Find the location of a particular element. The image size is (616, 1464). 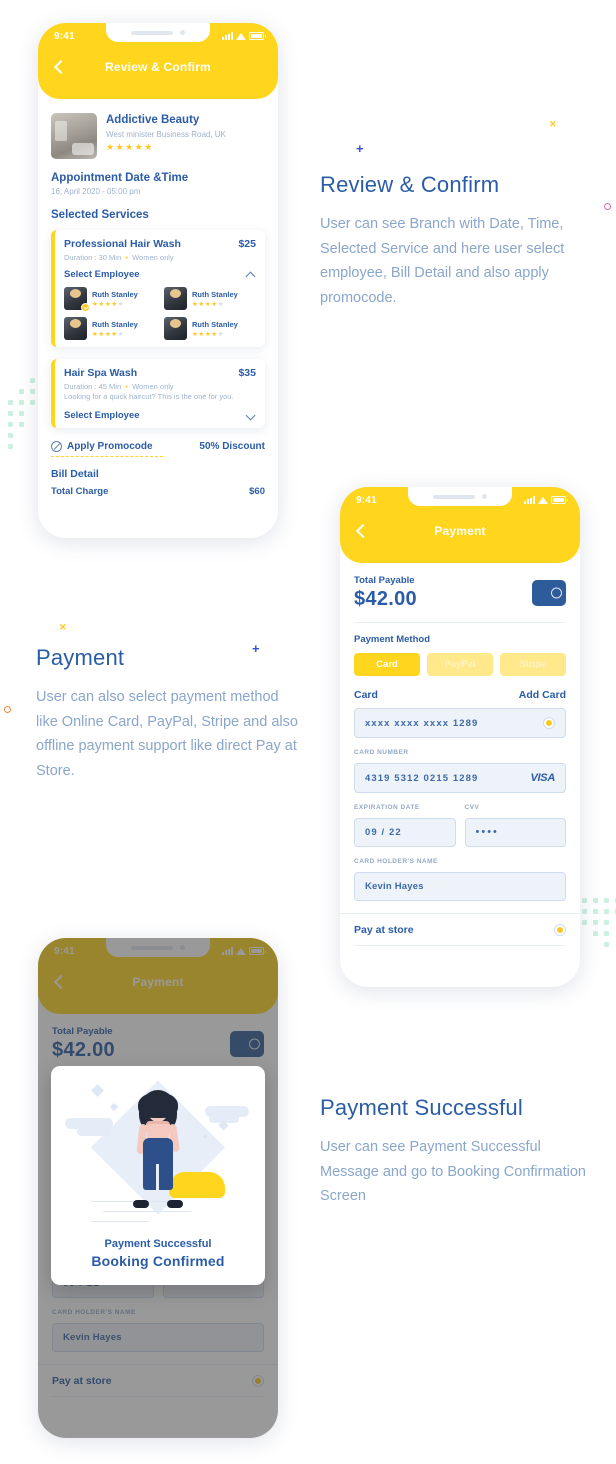

method-tab-stripe: Stripe is located at coordinates (533, 664).